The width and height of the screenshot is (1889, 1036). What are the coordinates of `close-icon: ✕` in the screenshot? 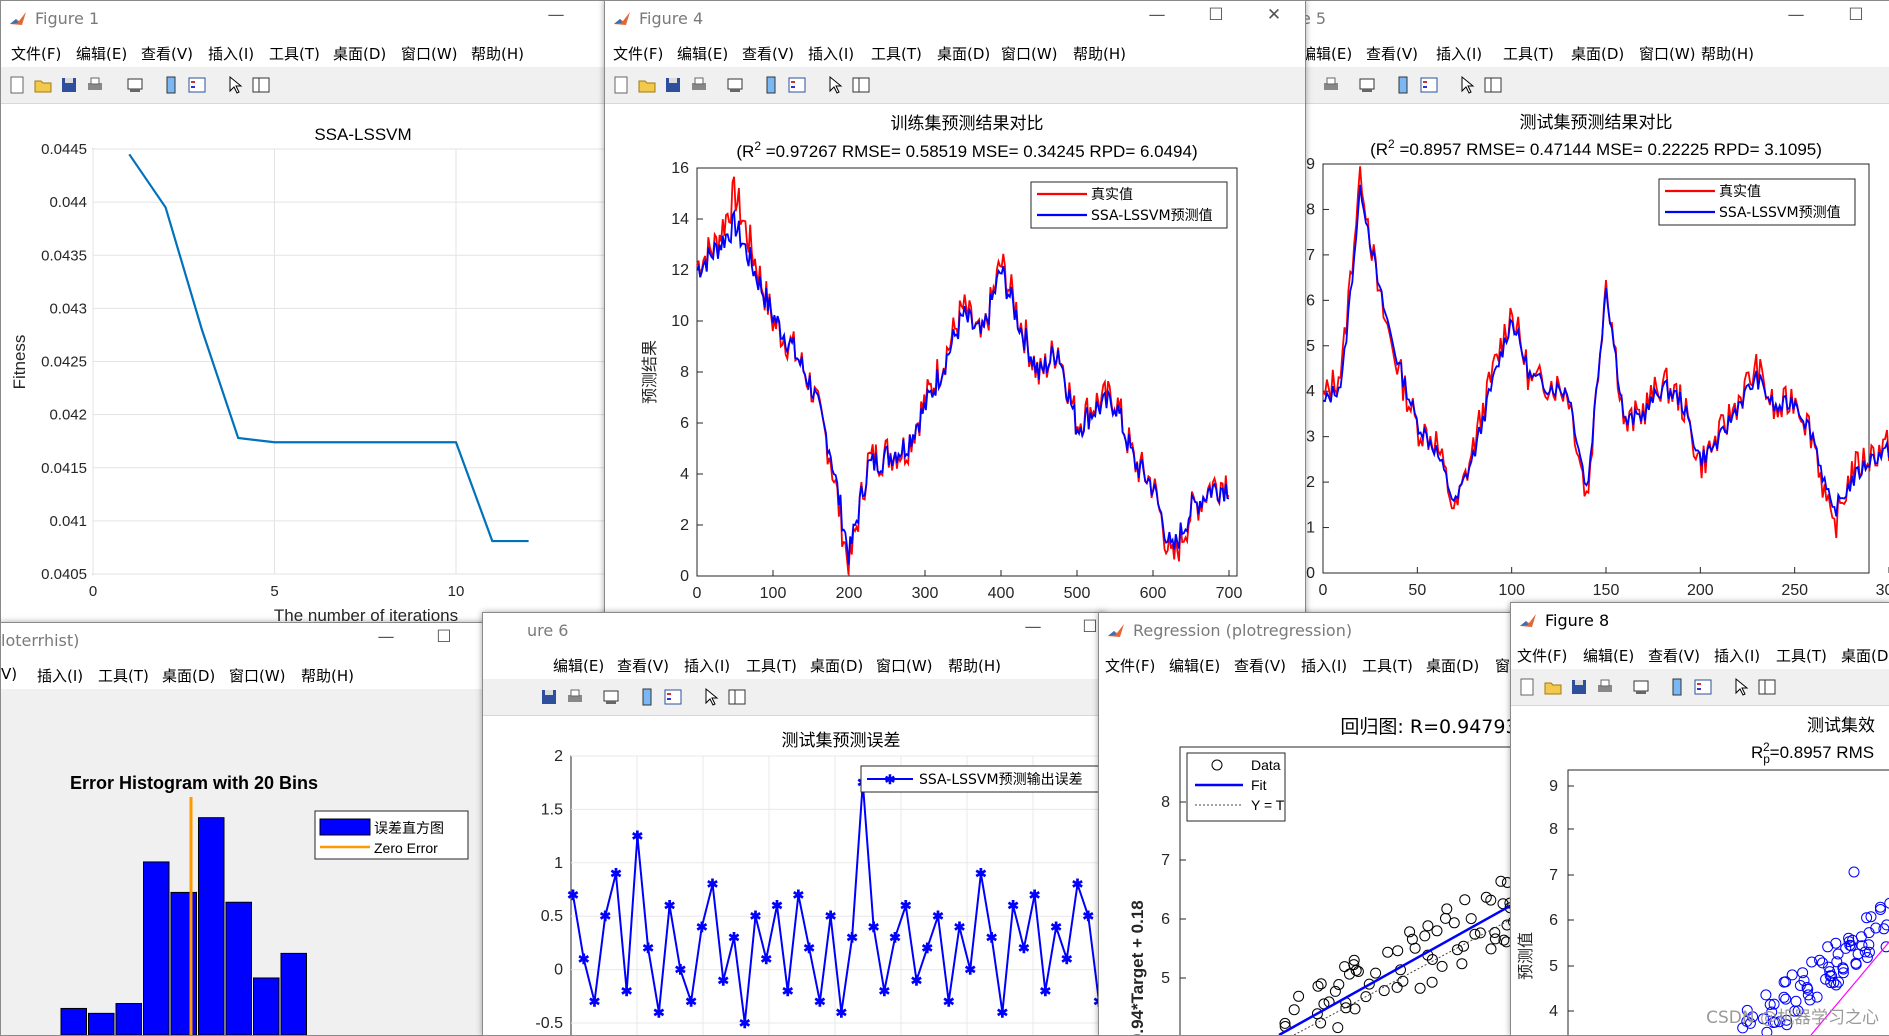 It's located at (1274, 15).